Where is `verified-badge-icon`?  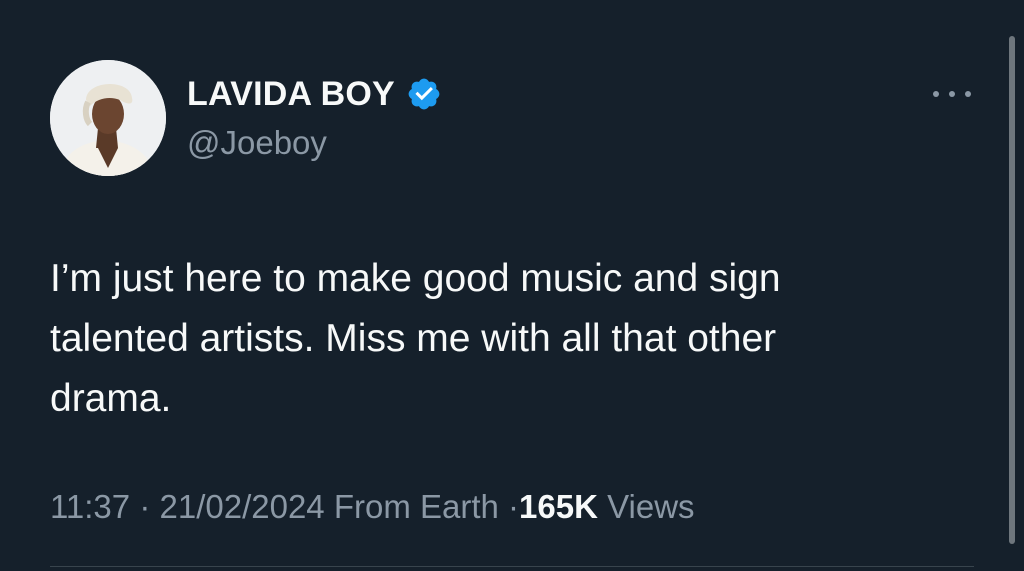 verified-badge-icon is located at coordinates (424, 94).